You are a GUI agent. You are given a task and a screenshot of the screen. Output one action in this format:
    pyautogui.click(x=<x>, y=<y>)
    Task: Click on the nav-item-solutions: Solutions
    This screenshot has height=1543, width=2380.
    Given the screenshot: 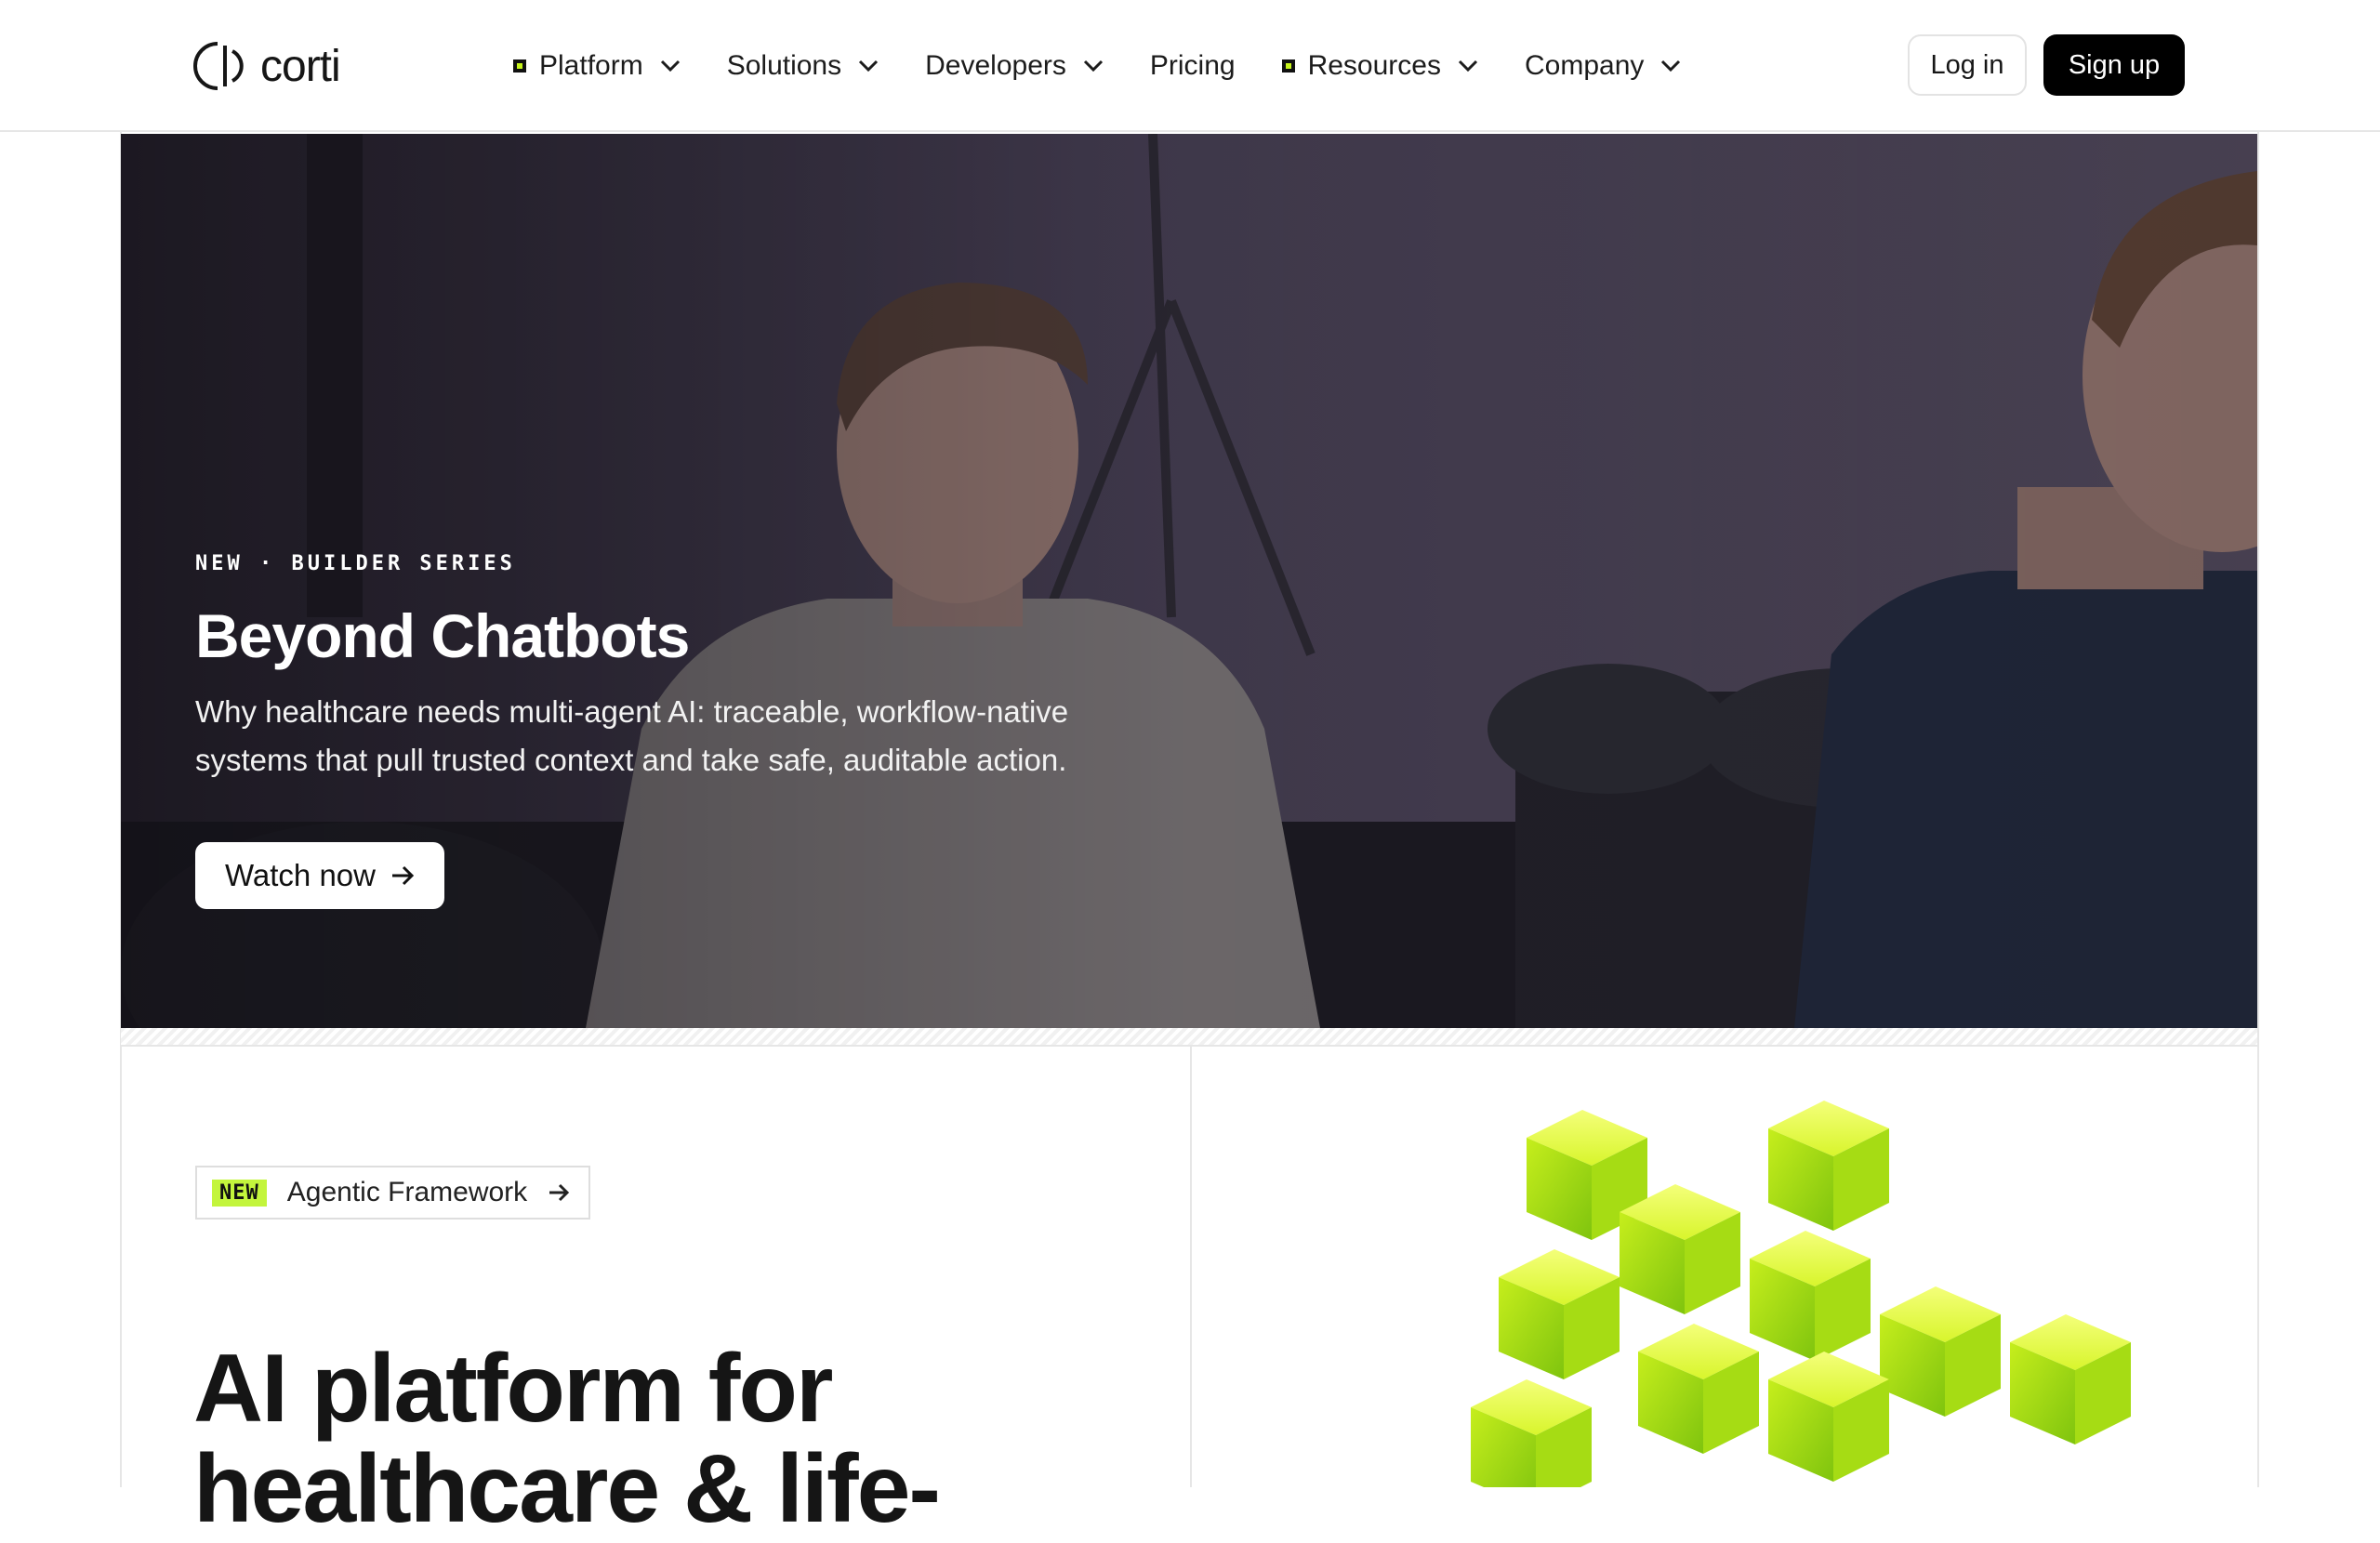 What is the action you would take?
    pyautogui.click(x=803, y=66)
    